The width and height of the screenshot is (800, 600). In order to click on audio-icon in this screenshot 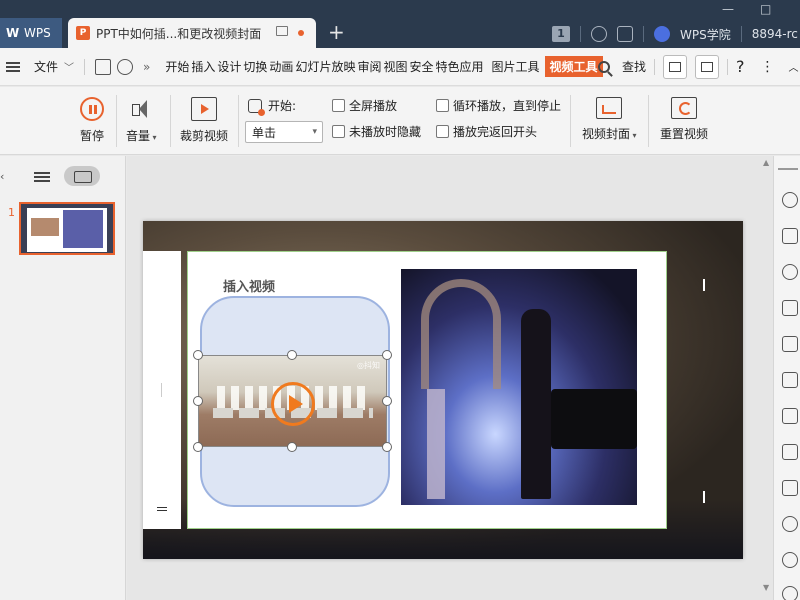, I will do `click(790, 524)`.